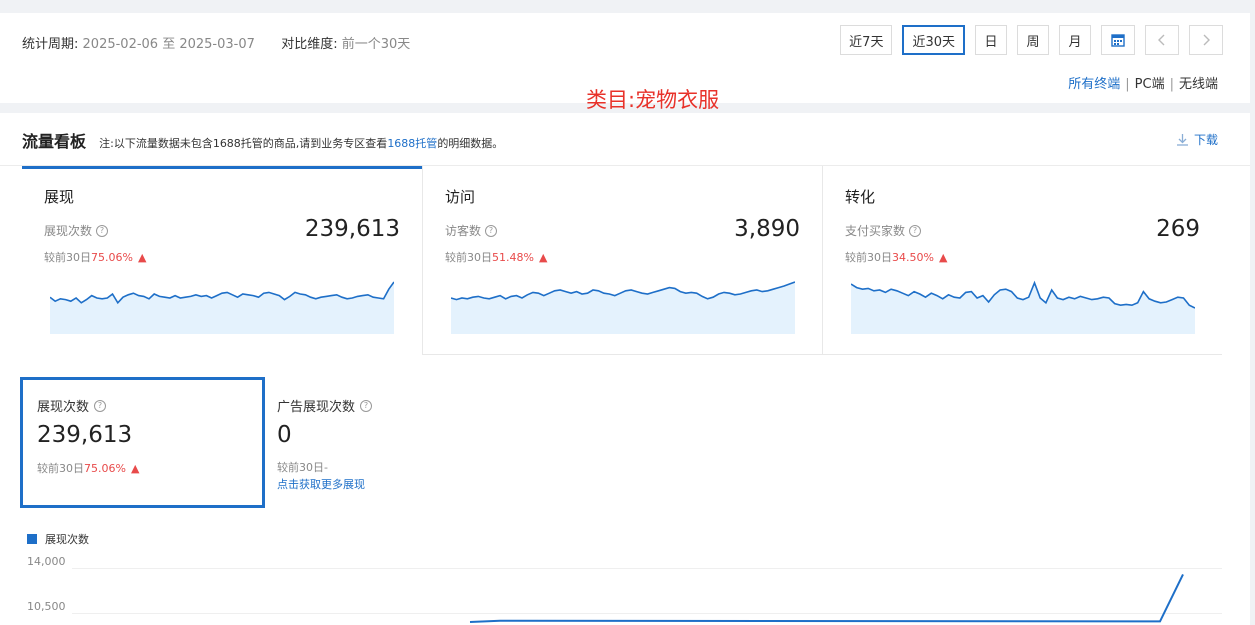 Image resolution: width=1255 pixels, height=625 pixels. I want to click on chevron-left-icon, so click(1161, 40).